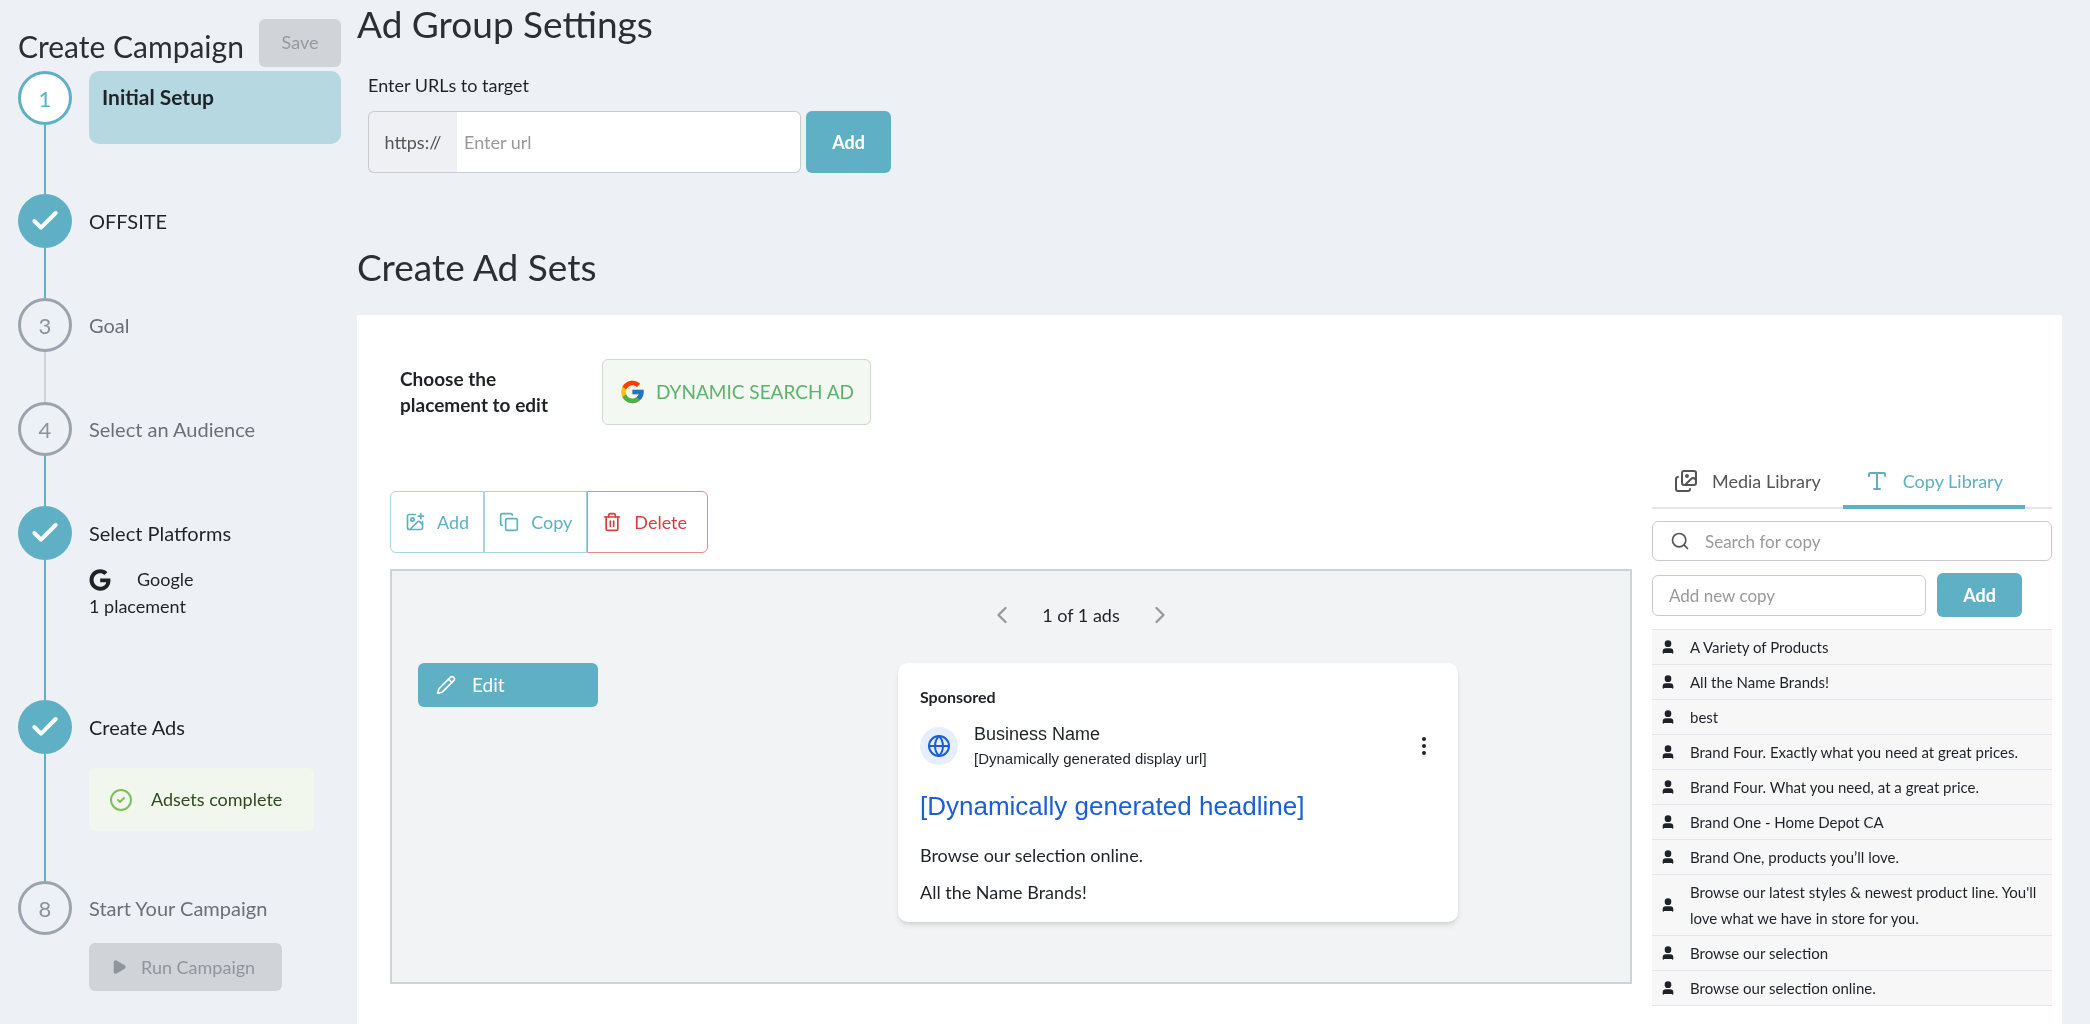 The image size is (2090, 1024). I want to click on field-label: Enter URLs to target, so click(449, 85).